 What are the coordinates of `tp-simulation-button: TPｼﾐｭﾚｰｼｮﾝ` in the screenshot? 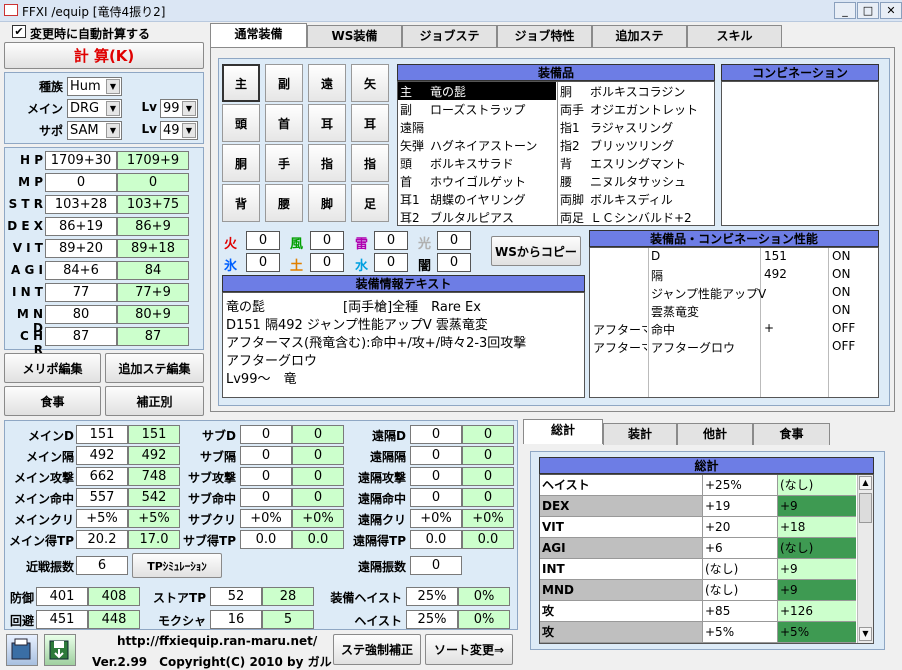 It's located at (177, 565).